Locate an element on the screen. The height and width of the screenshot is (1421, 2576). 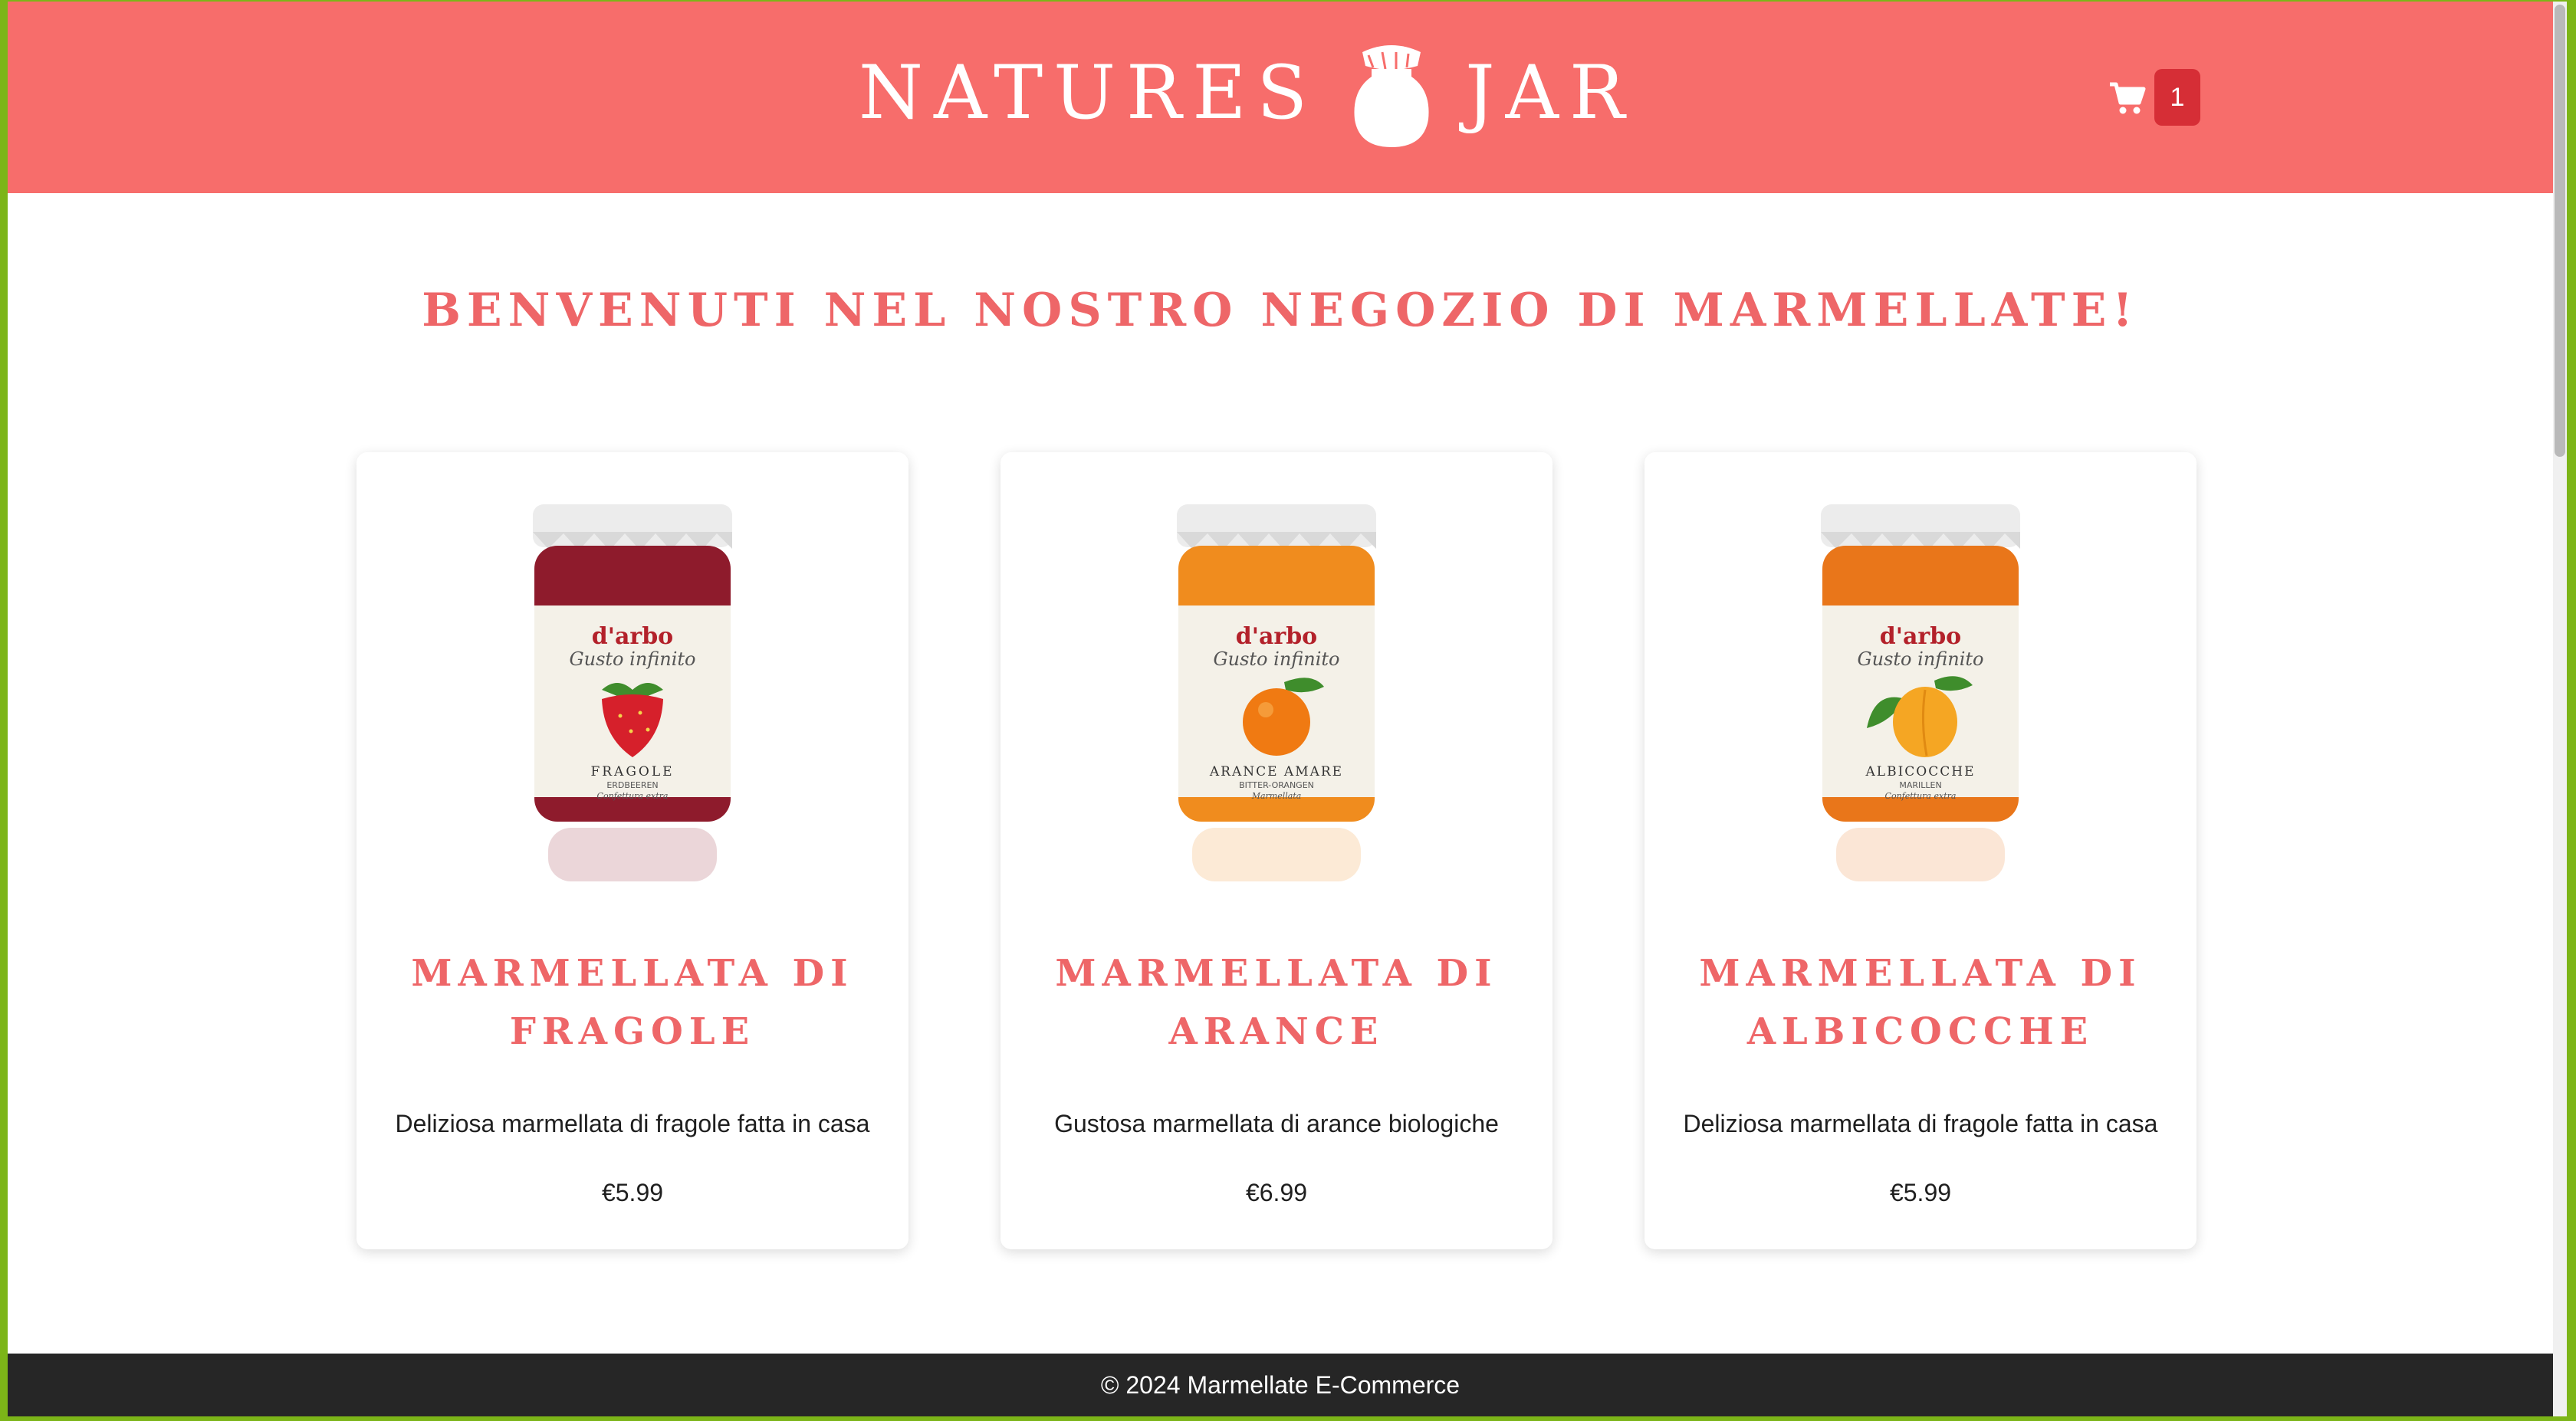
cart-count-badge: 1 is located at coordinates (2177, 97).